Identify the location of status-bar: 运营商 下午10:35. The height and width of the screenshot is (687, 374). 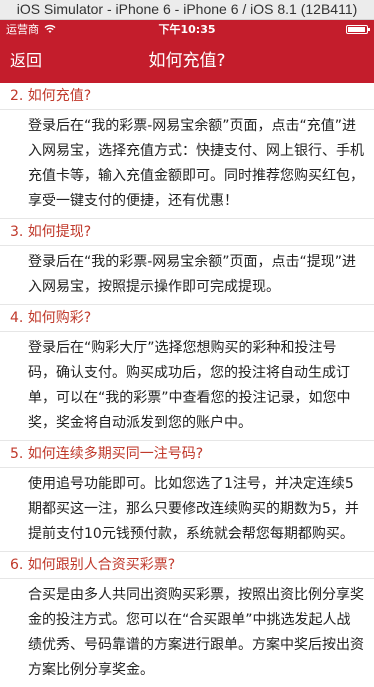
(187, 29).